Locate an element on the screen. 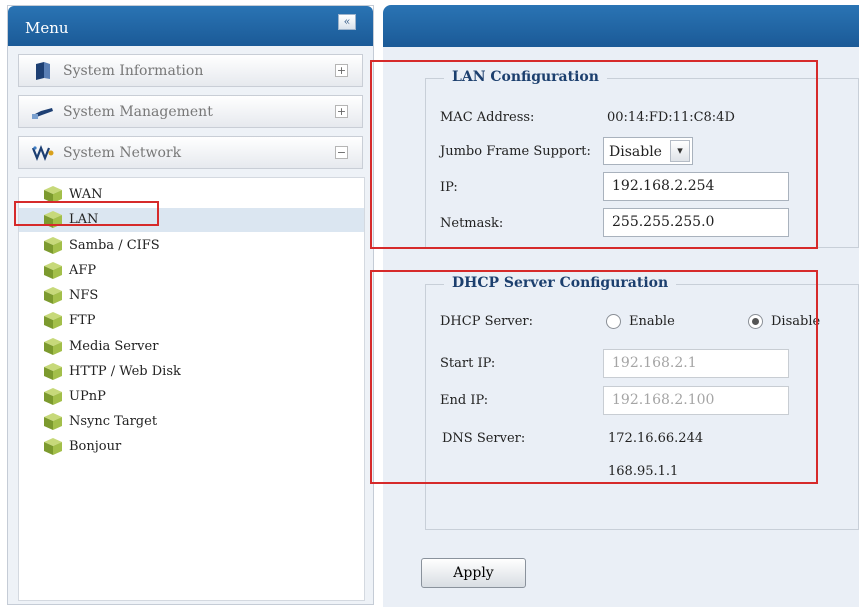  sidebar-item-http-web-disk: HTTP / Web Disk is located at coordinates (191, 372).